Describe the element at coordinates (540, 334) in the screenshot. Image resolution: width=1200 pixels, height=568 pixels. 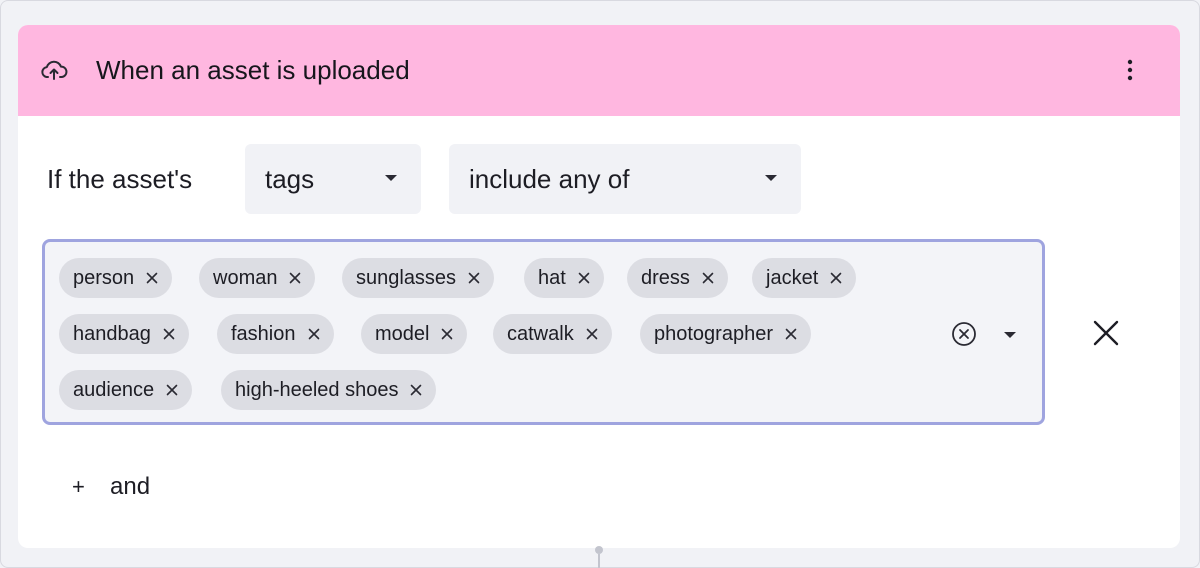
I see `tag-chip-label: catwalk` at that location.